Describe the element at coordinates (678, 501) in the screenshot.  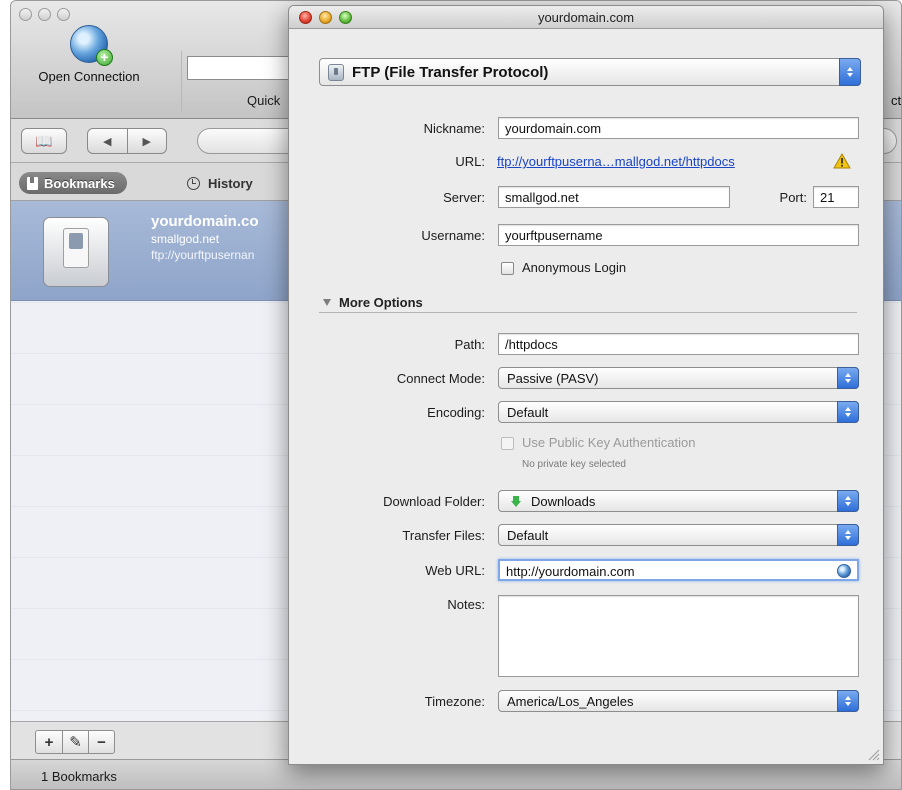
I see `download-folder-select: Downloads` at that location.